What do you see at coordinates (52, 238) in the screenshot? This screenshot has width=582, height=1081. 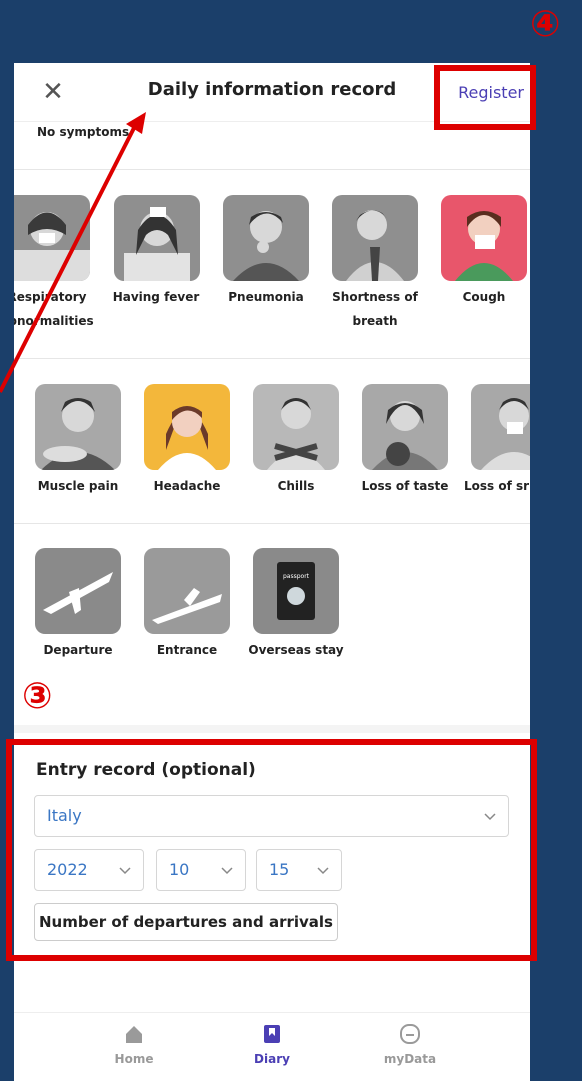 I see `respiratory-icon` at bounding box center [52, 238].